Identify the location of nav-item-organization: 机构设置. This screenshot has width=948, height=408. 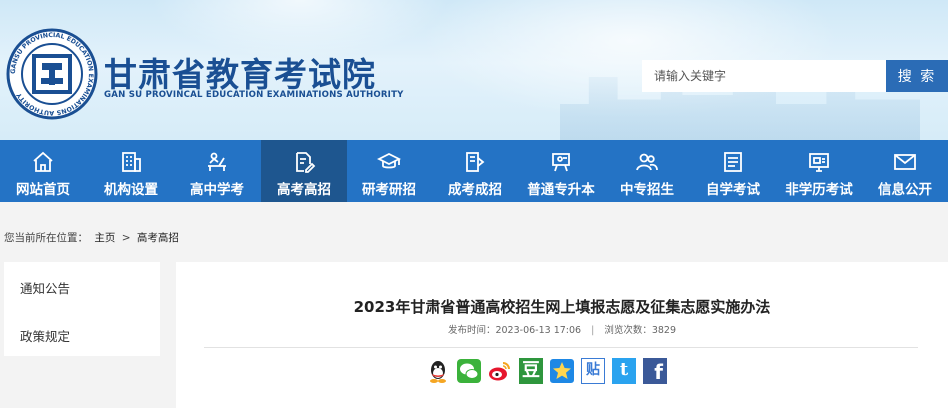
(131, 171).